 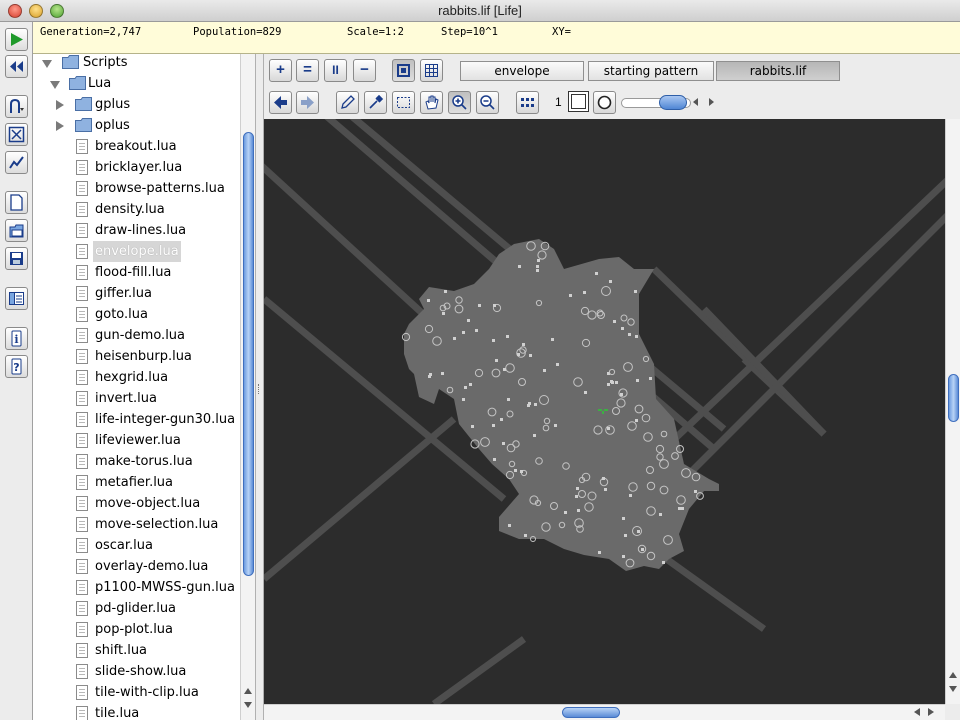 I want to click on tree-file-item: envelope.lua, so click(x=138, y=251).